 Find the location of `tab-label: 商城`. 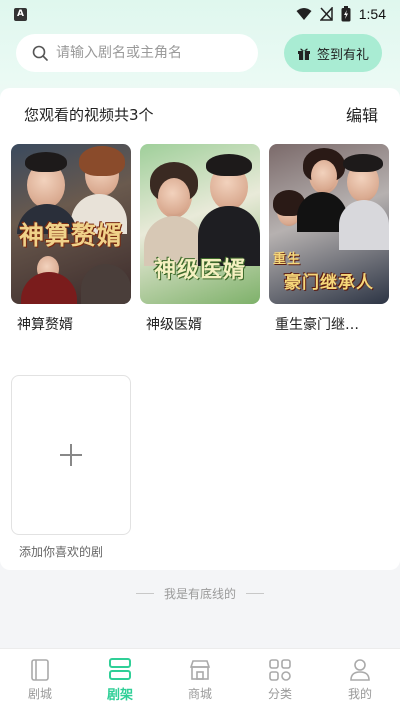

tab-label: 商城 is located at coordinates (199, 693).